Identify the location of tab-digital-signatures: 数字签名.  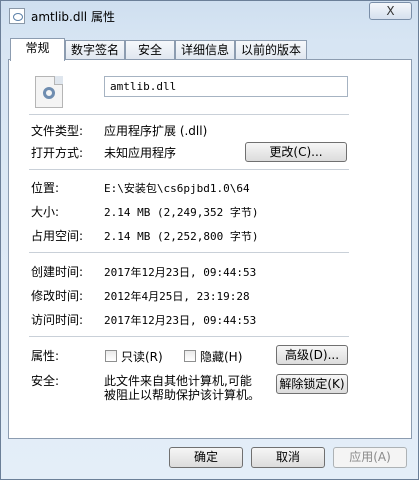
(95, 50).